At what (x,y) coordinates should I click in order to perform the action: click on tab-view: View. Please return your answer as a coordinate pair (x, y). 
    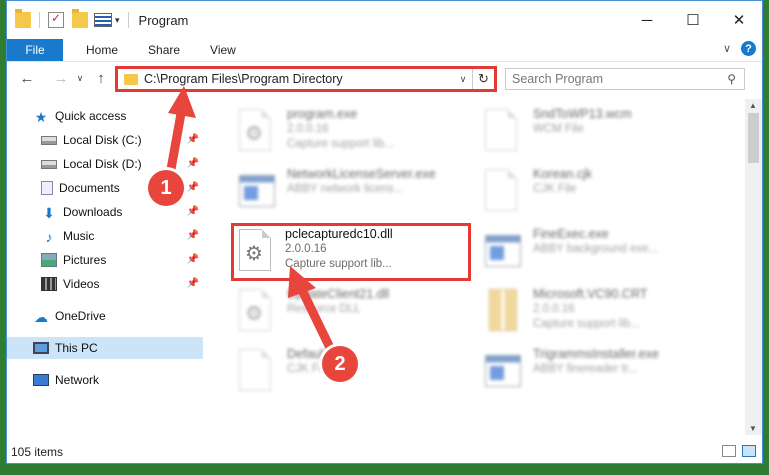
    Looking at the image, I should click on (223, 50).